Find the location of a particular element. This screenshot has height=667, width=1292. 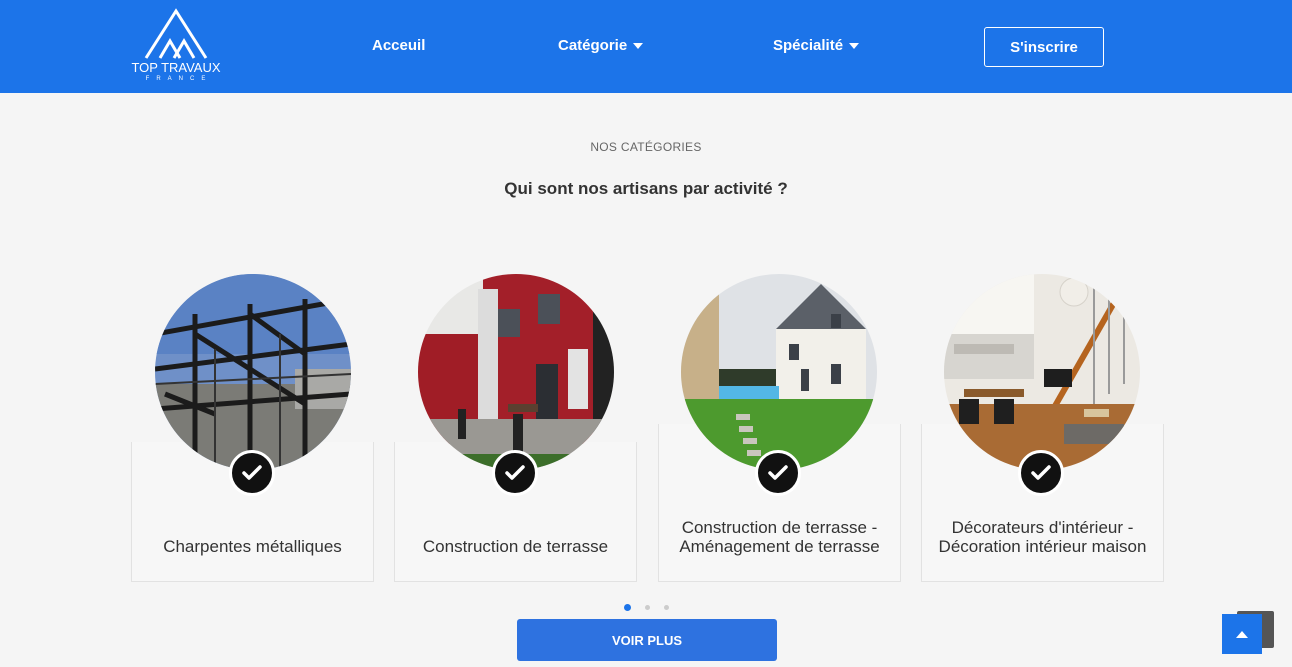

category-label: Construction de terrasse is located at coordinates (515, 546).